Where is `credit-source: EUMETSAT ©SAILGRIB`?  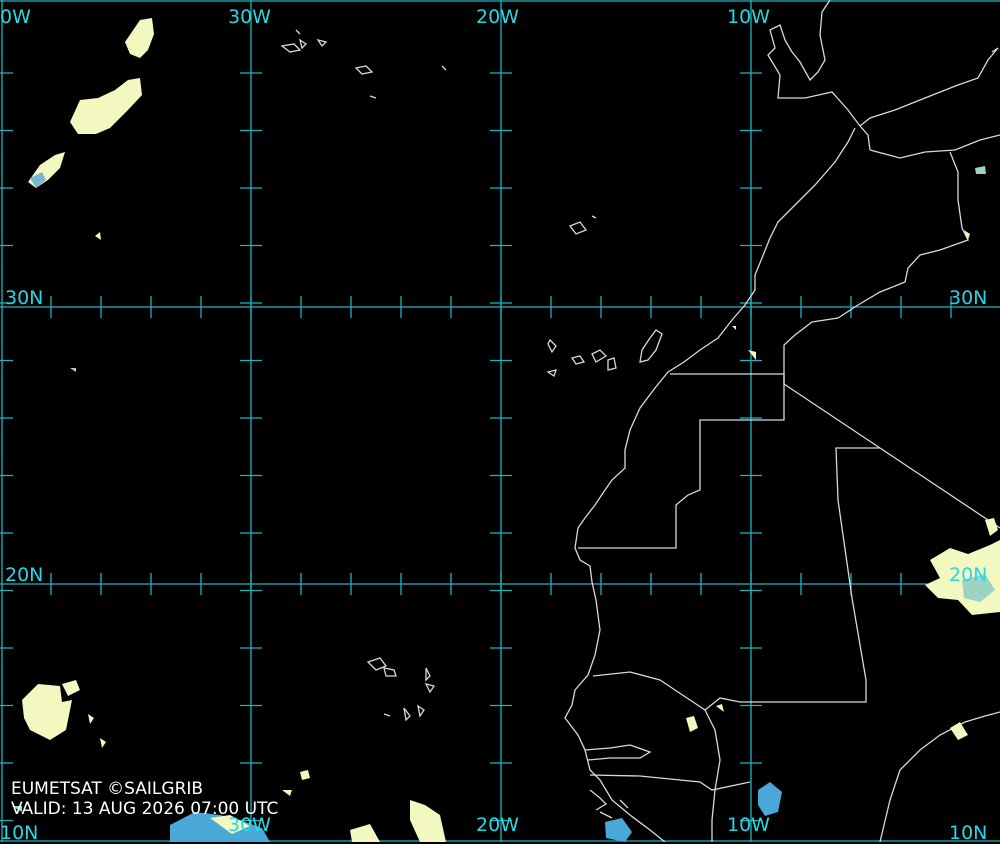 credit-source: EUMETSAT ©SAILGRIB is located at coordinates (107, 789).